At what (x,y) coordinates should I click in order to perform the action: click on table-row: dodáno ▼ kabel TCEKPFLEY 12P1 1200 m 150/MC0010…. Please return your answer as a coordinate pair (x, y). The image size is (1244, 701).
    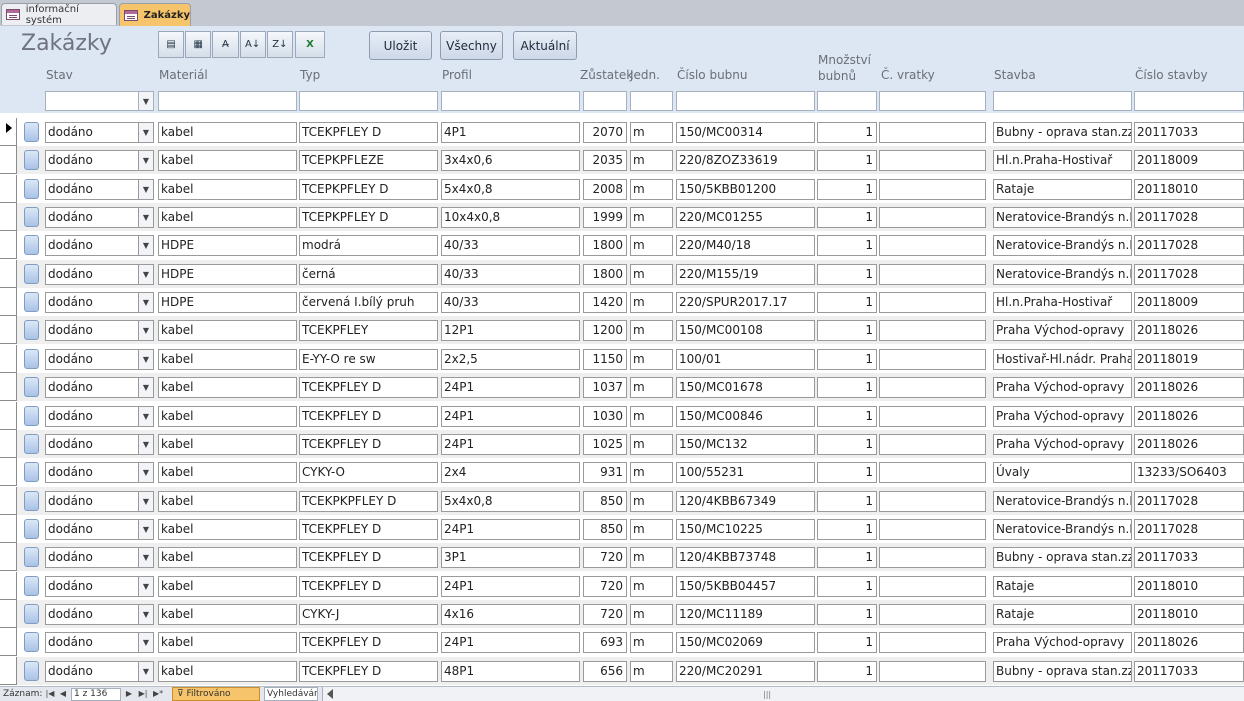
    Looking at the image, I should click on (622, 330).